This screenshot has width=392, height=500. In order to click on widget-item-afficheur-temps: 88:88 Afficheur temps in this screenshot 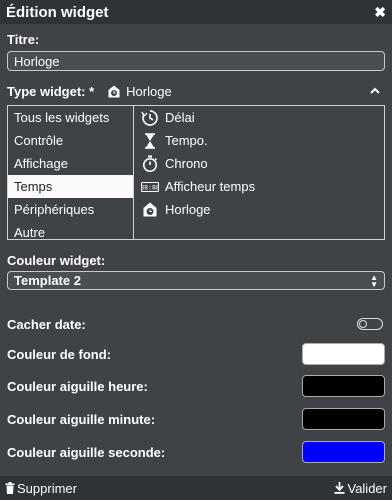, I will do `click(259, 186)`.